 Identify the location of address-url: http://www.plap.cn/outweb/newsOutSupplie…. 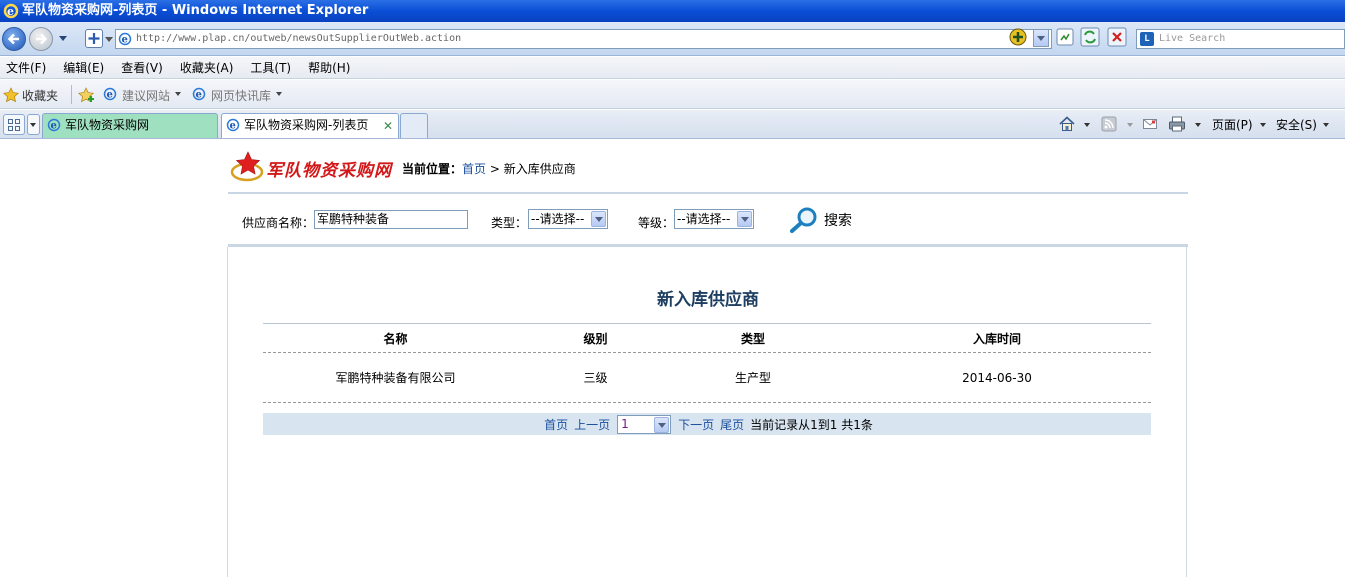
(299, 38).